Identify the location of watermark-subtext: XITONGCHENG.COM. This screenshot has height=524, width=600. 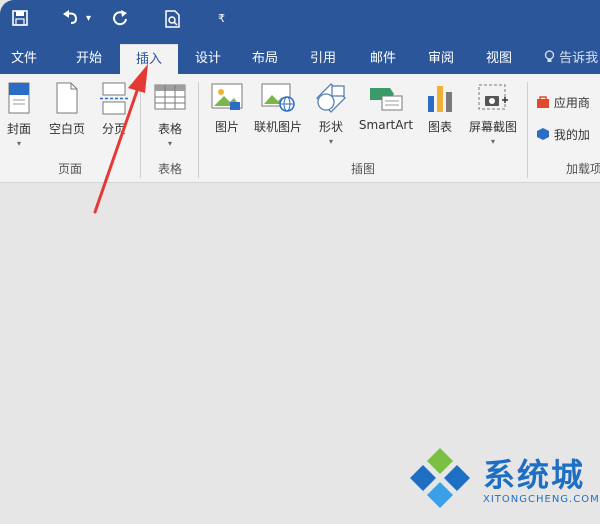
(541, 499).